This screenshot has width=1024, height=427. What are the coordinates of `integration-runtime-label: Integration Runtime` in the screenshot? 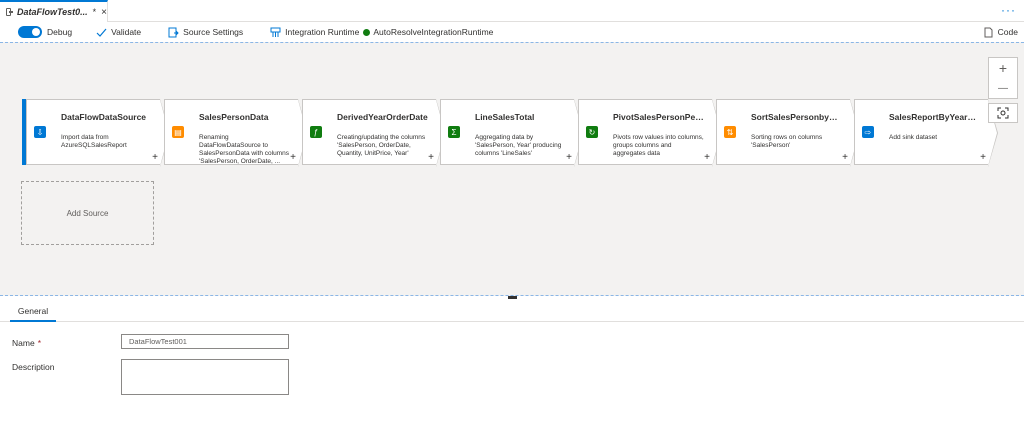 It's located at (322, 32).